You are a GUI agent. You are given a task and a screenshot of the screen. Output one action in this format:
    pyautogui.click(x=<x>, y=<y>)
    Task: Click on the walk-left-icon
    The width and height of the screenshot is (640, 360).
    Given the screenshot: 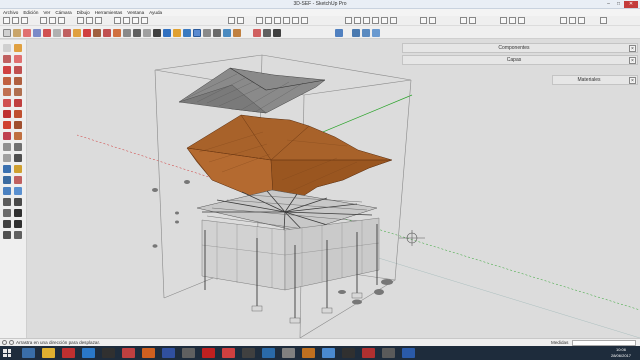 What is the action you would take?
    pyautogui.click(x=7, y=224)
    